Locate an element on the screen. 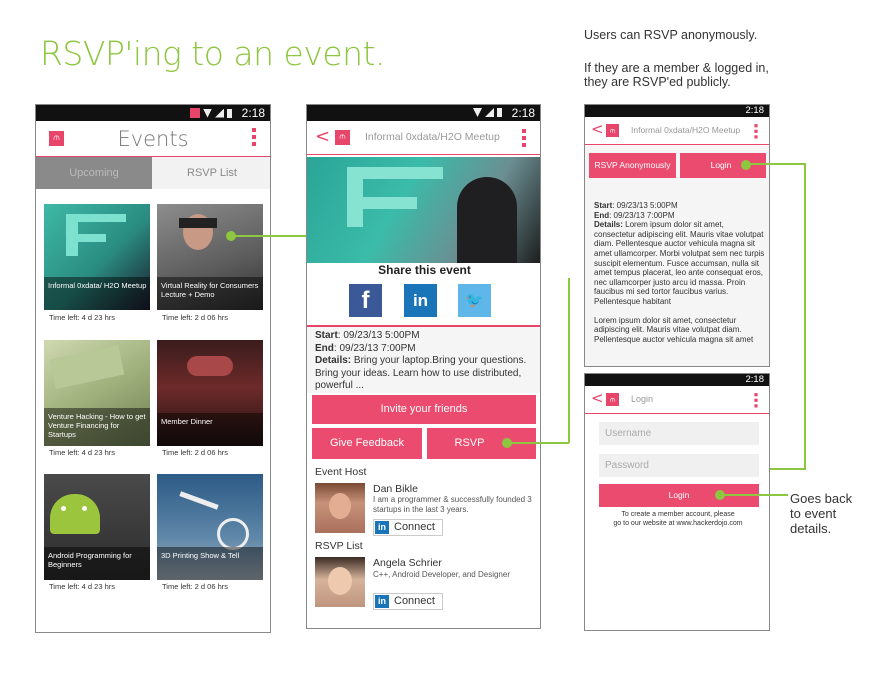  rsvp-button: RSVP is located at coordinates (481, 443).